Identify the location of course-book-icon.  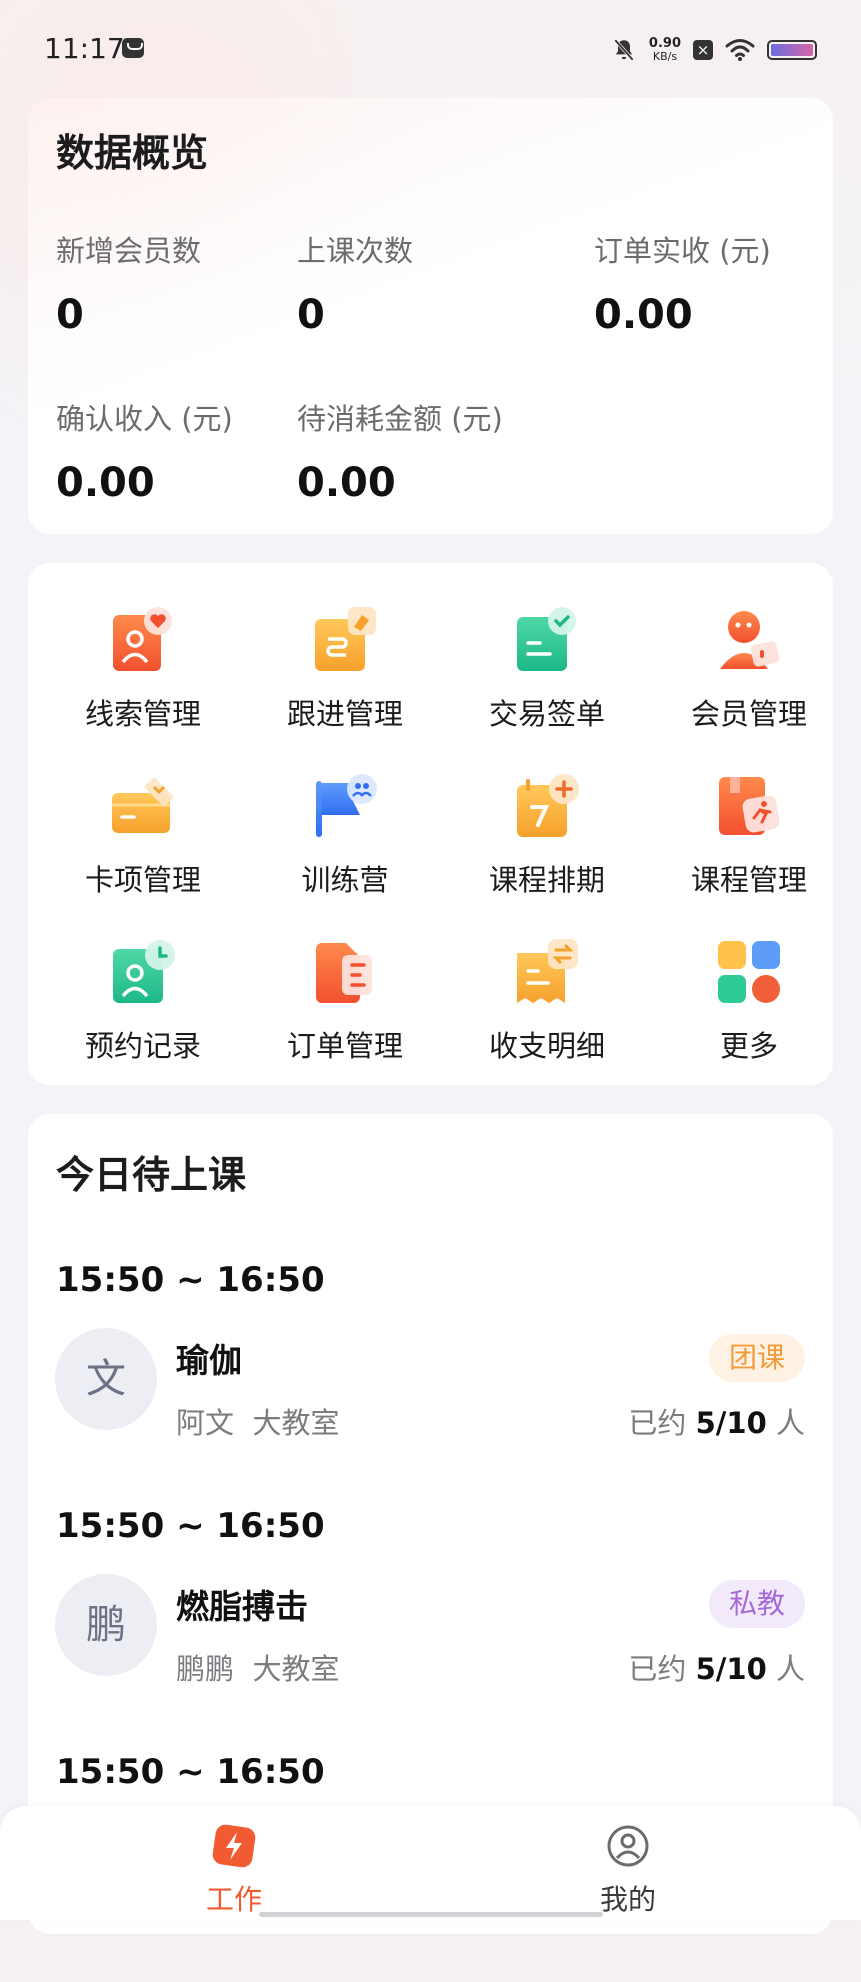
(749, 806).